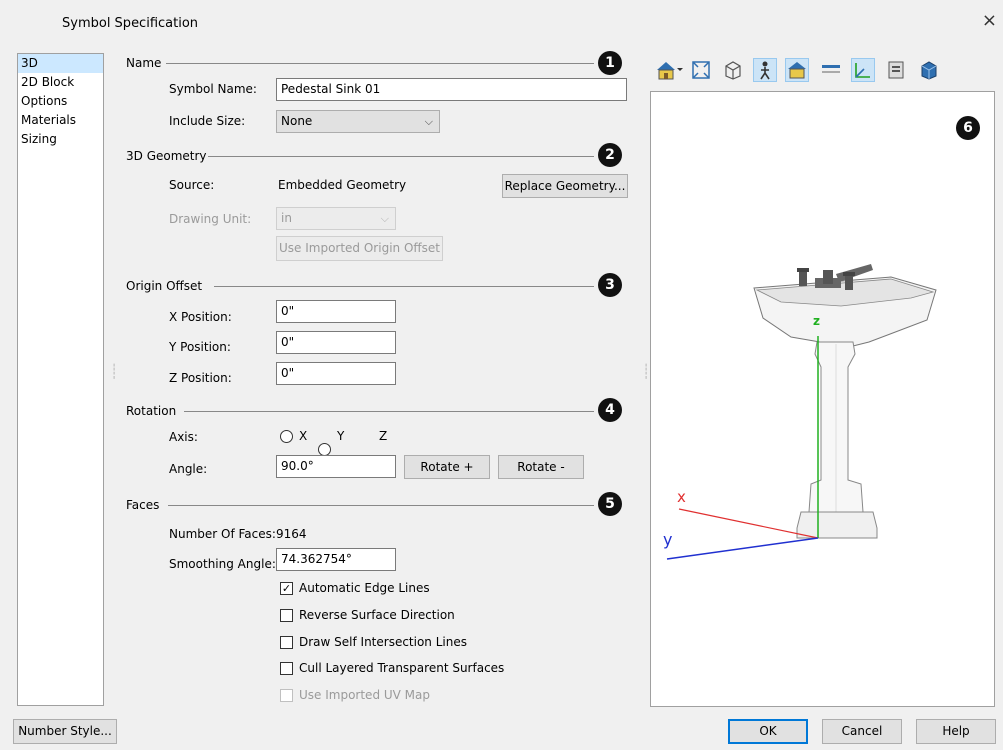  I want to click on include-size-value: None, so click(297, 121).